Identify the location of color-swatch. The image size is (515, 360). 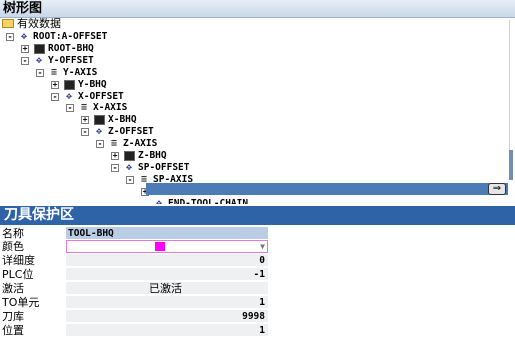
(160, 246).